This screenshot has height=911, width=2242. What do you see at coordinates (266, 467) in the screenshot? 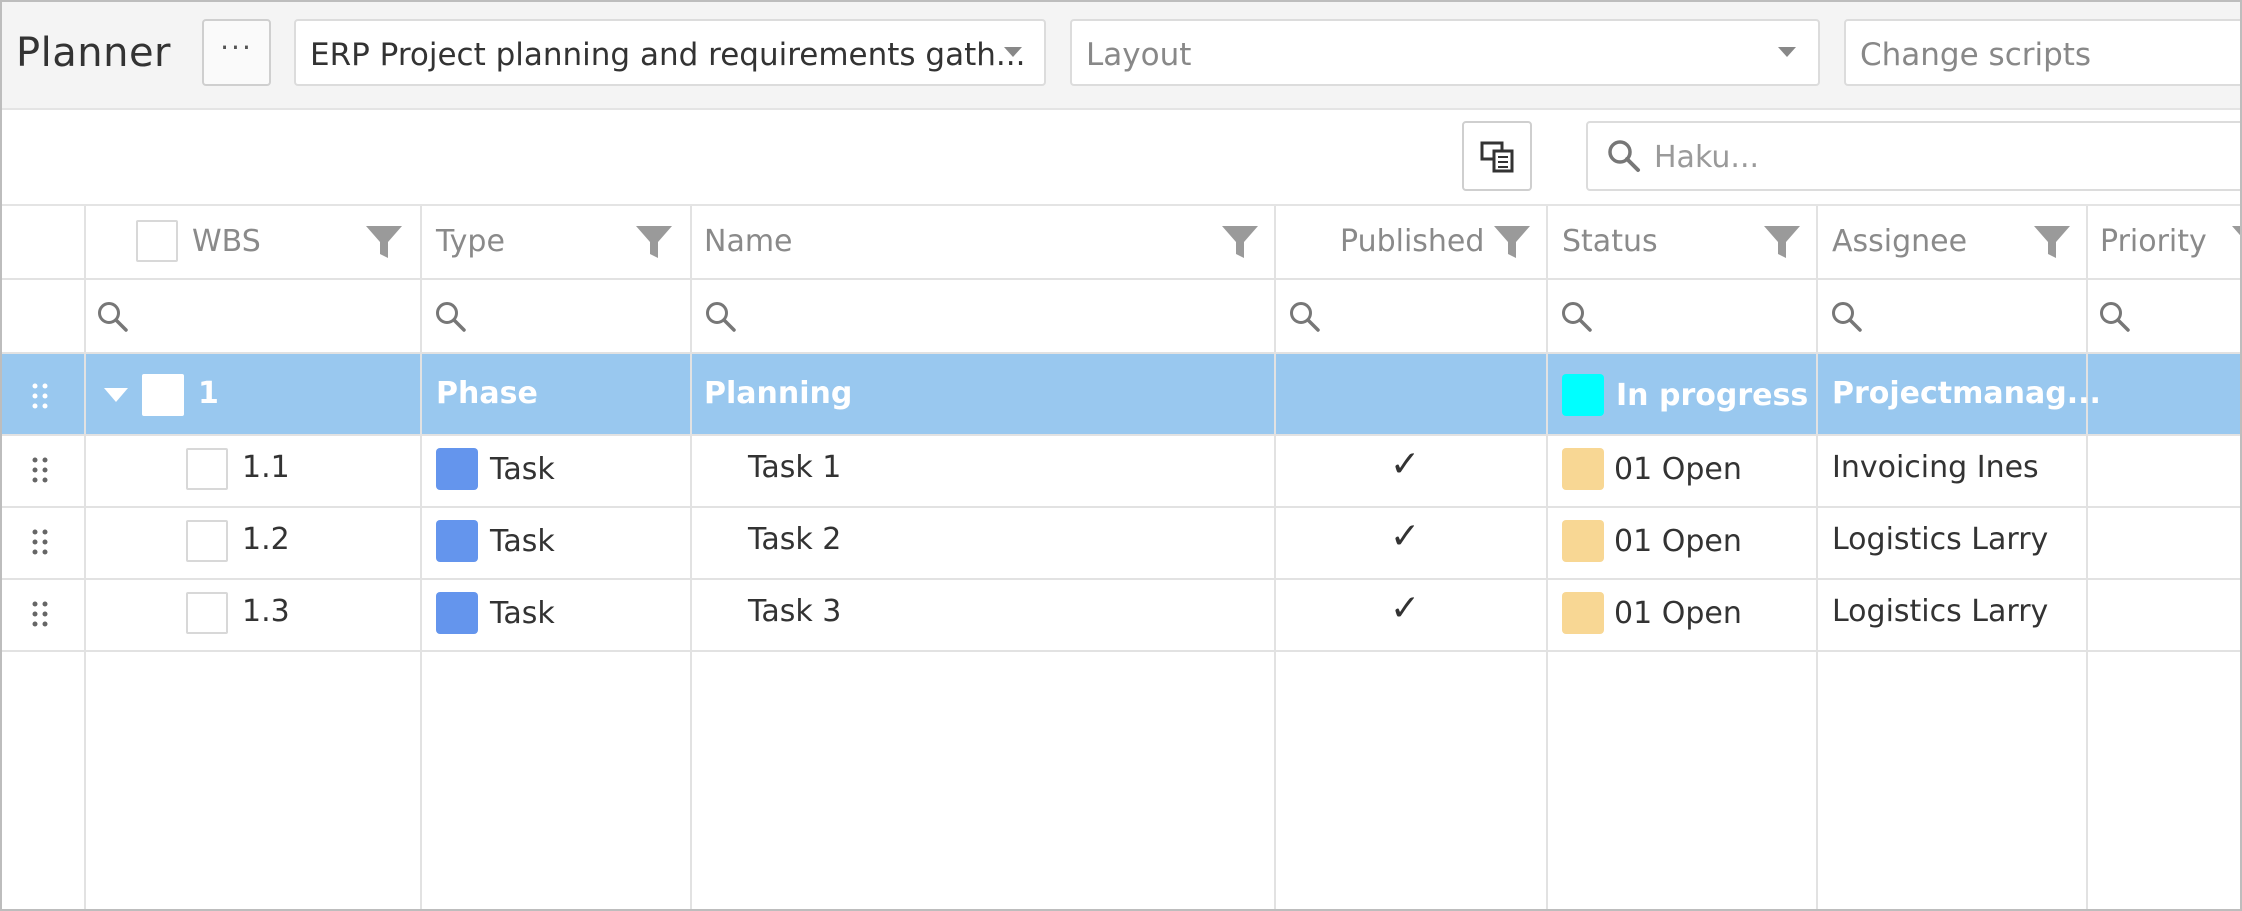
I see `wbs-cell: 1.1` at bounding box center [266, 467].